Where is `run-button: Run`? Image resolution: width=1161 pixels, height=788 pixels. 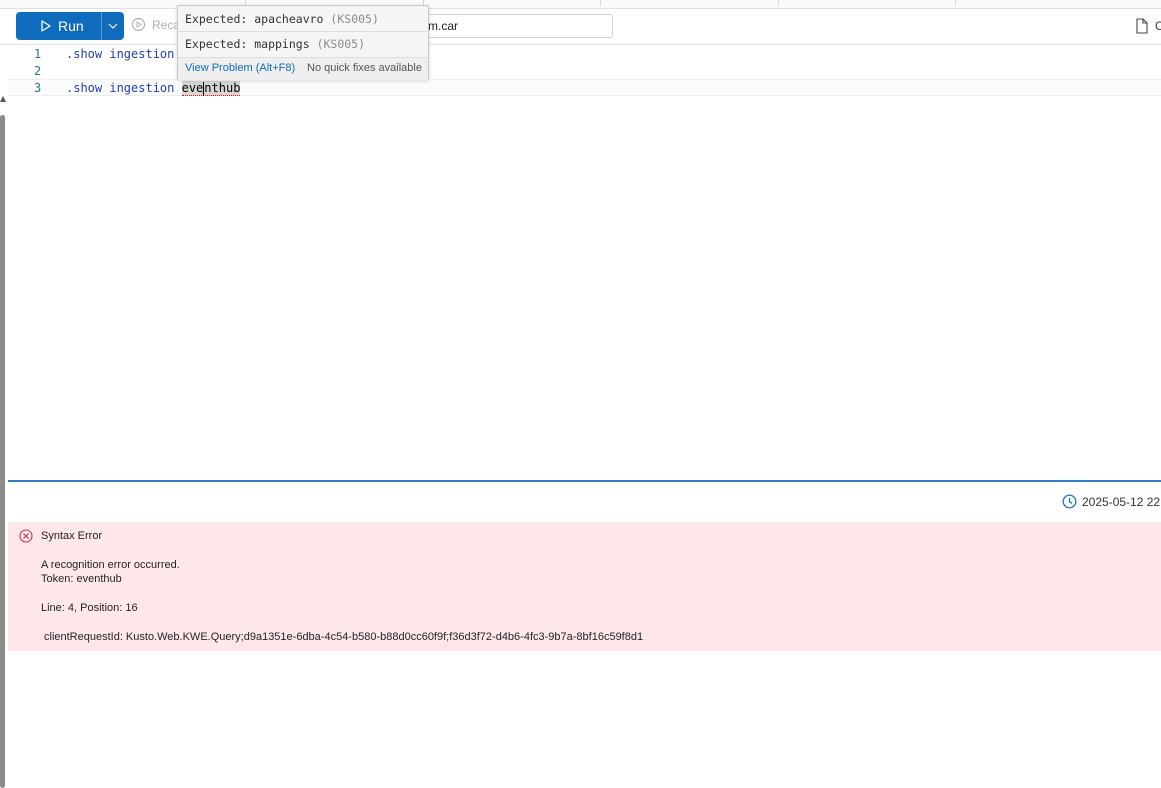
run-button: Run is located at coordinates (58, 26).